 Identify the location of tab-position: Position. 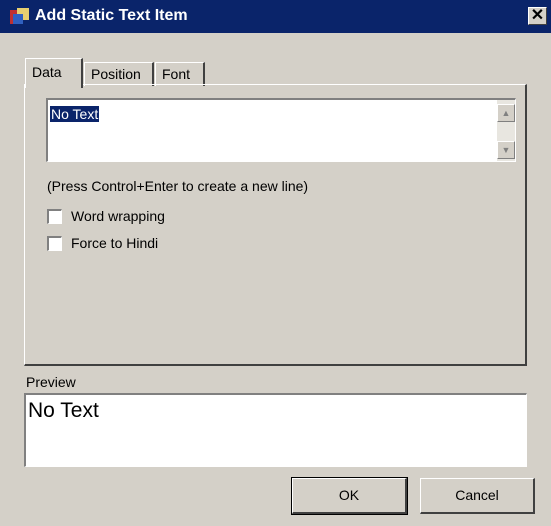
(119, 74).